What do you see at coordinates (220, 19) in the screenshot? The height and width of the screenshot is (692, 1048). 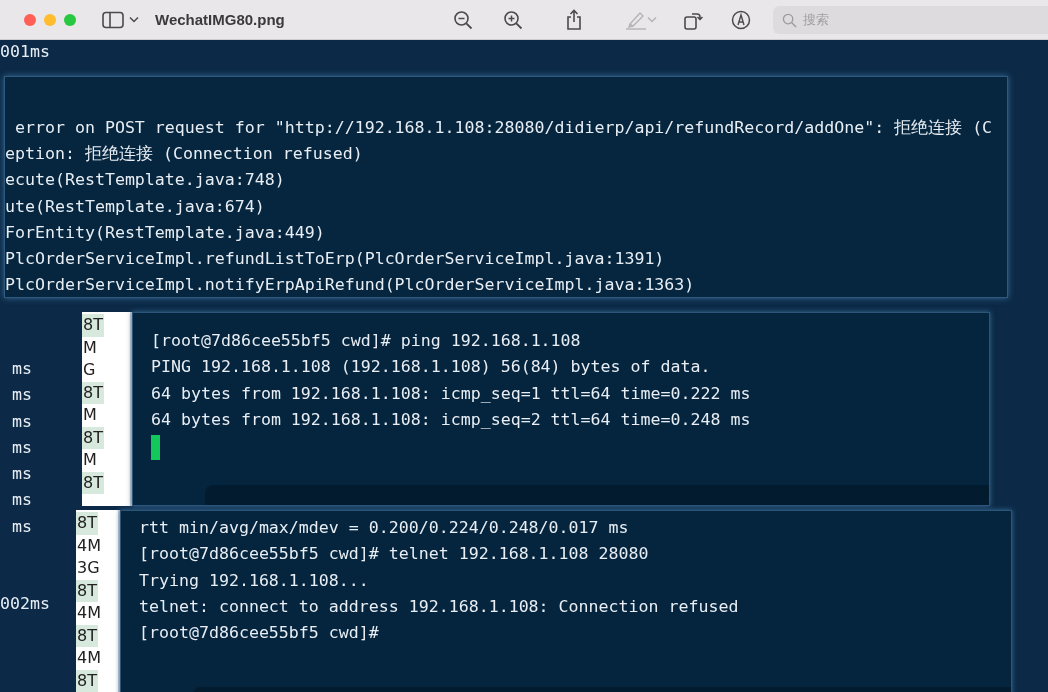 I see `window-title: WechatIMG80.png` at bounding box center [220, 19].